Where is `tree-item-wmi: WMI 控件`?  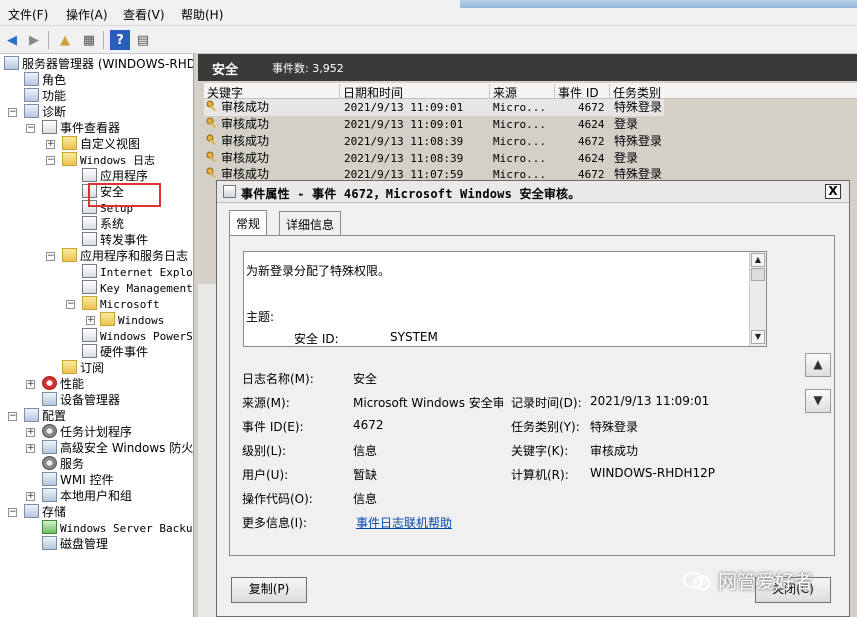 tree-item-wmi: WMI 控件 is located at coordinates (78, 480).